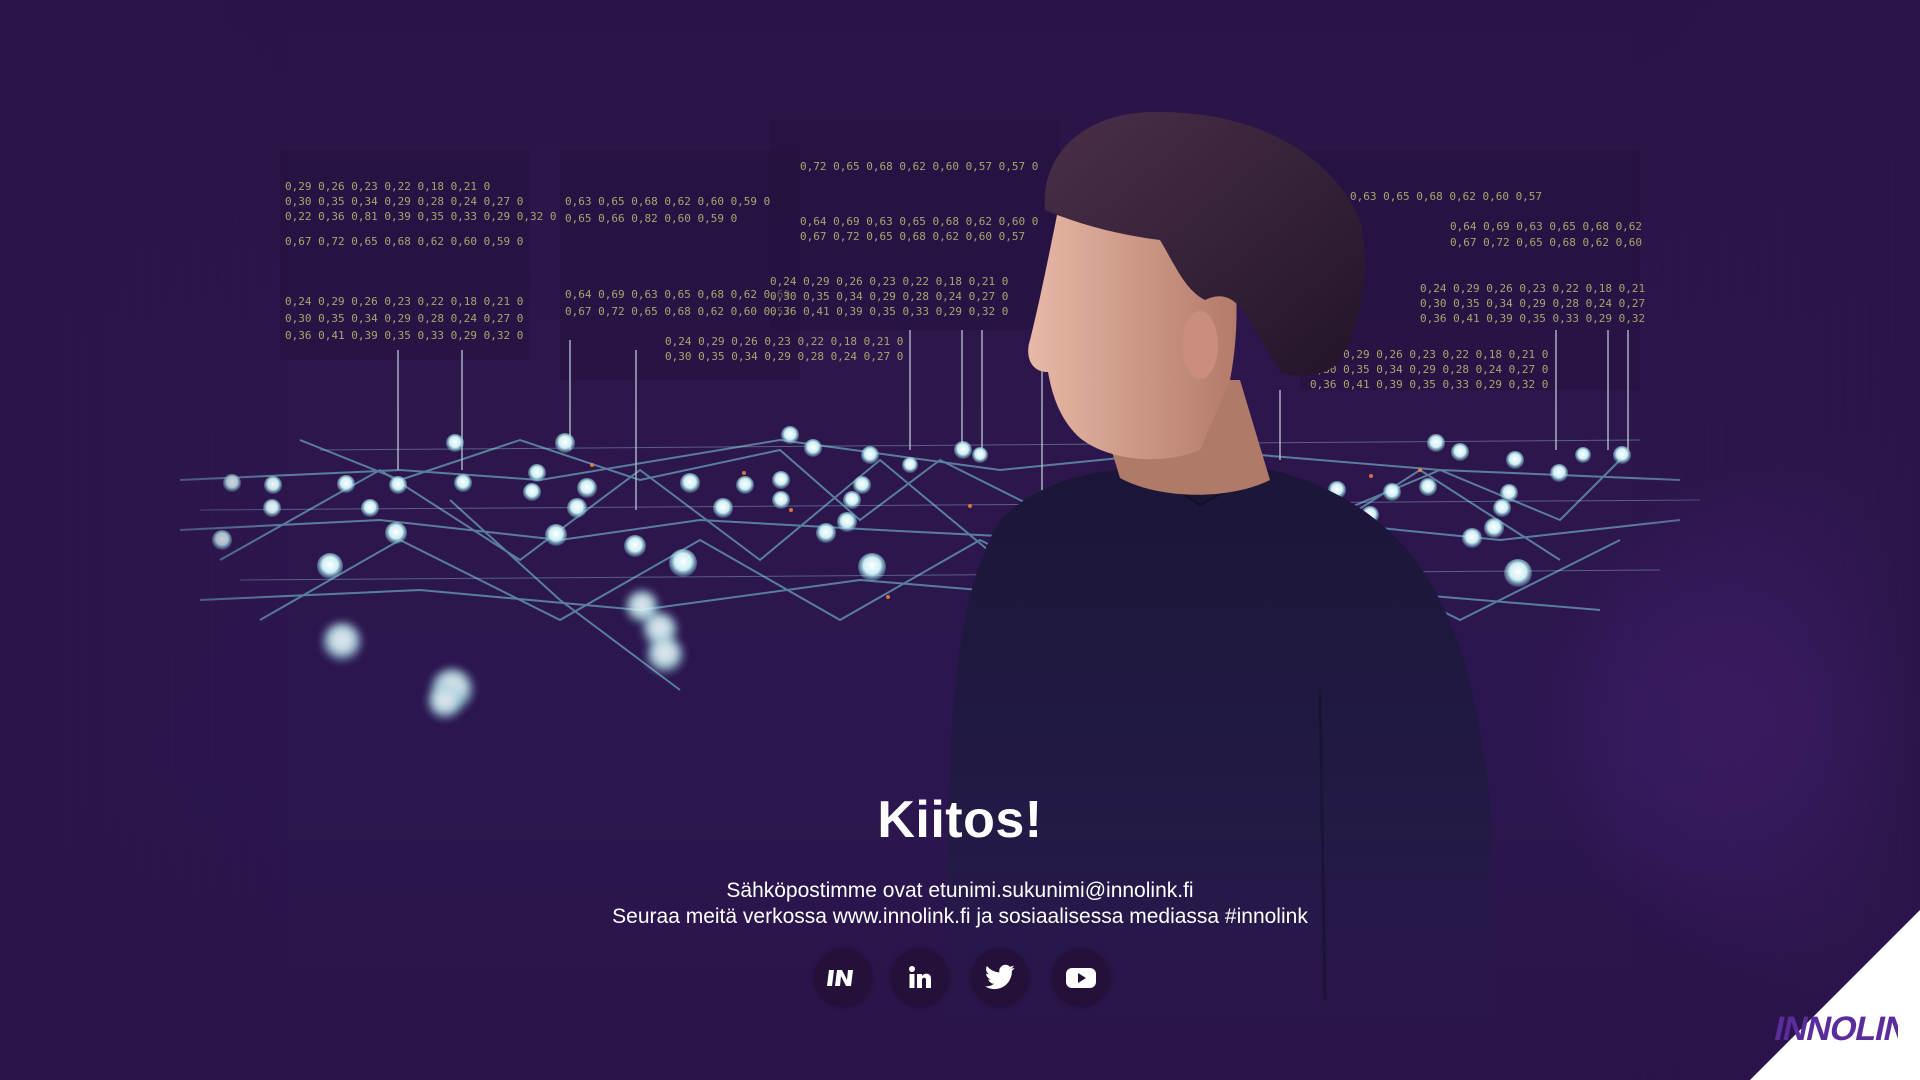 The image size is (1920, 1080). I want to click on twitter-social-button, so click(1000, 978).